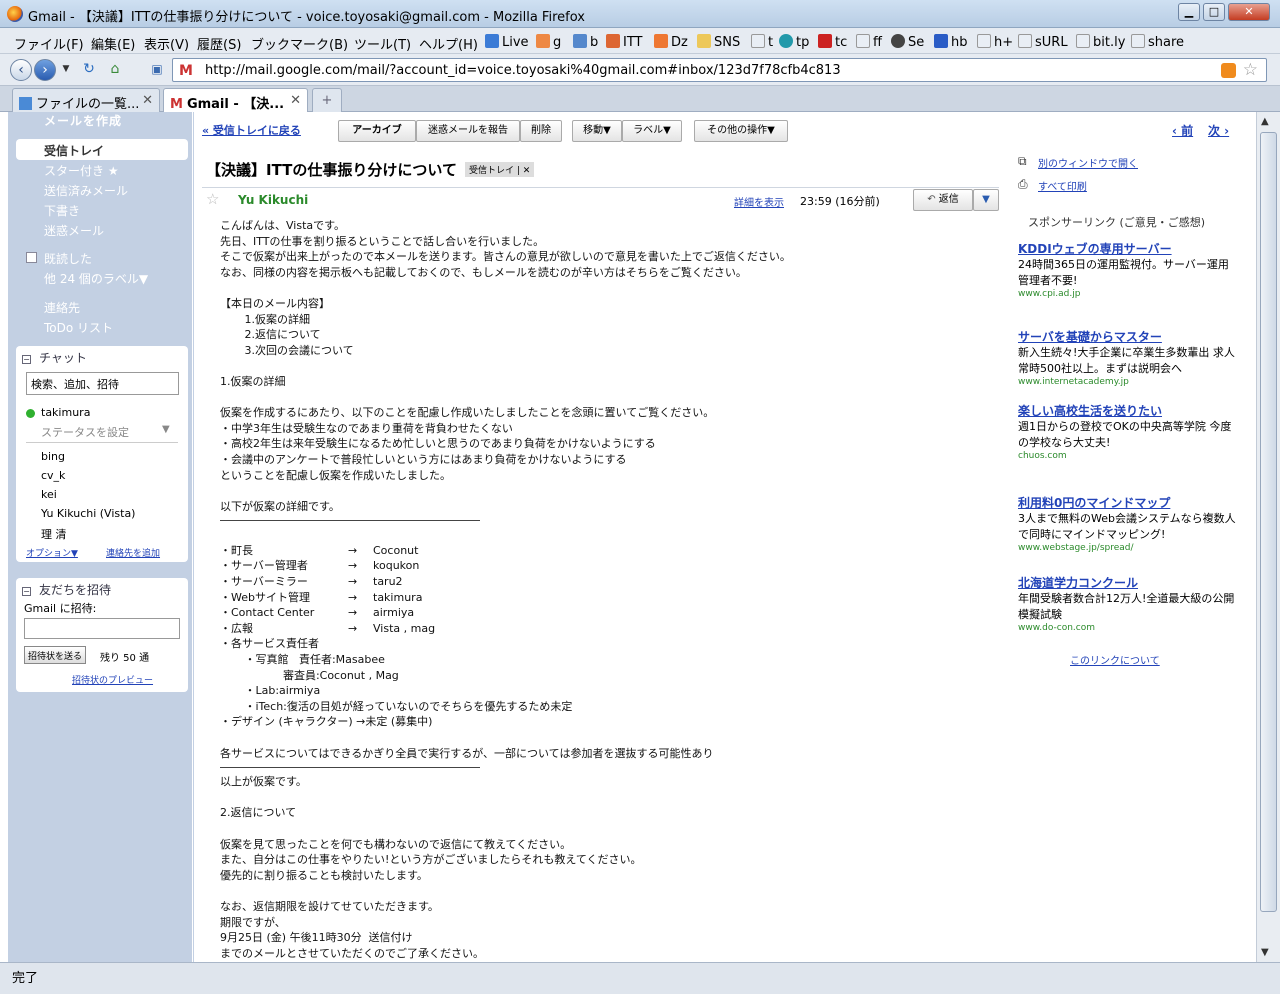  Describe the element at coordinates (1022, 161) in the screenshot. I see `new-window-icon: ⧉` at that location.